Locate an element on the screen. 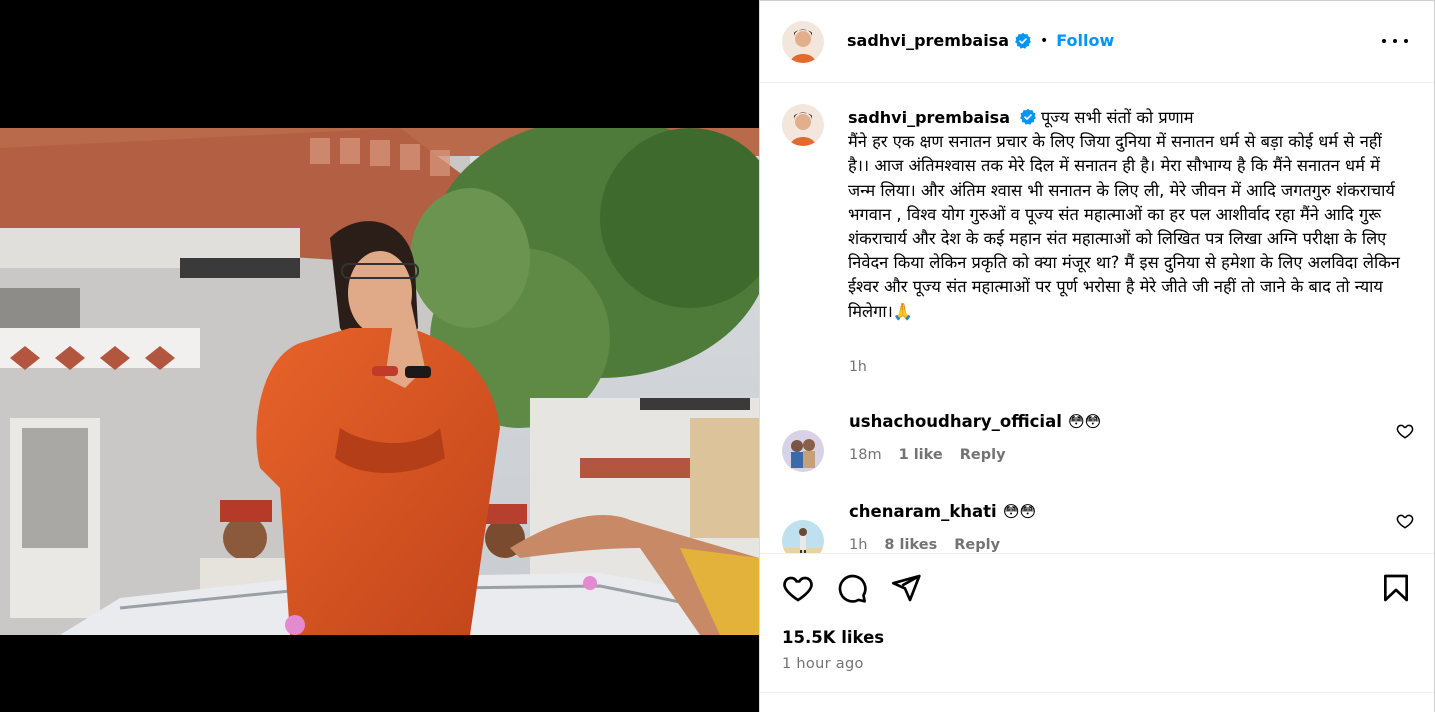 The image size is (1435, 712). likes-count: 15.5K likes is located at coordinates (833, 637).